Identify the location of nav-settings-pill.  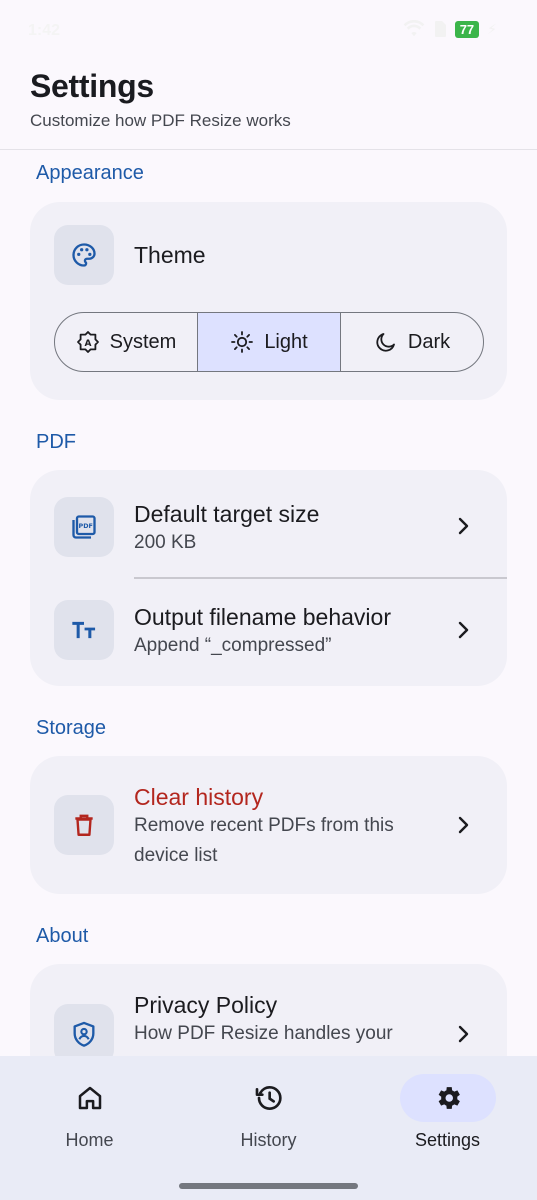
(447, 1098).